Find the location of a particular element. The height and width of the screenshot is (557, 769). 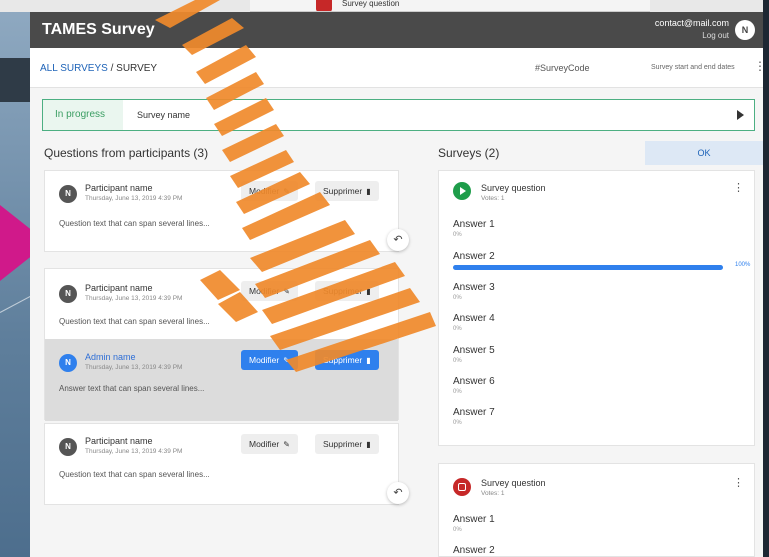

user-avatar: N is located at coordinates (745, 30).